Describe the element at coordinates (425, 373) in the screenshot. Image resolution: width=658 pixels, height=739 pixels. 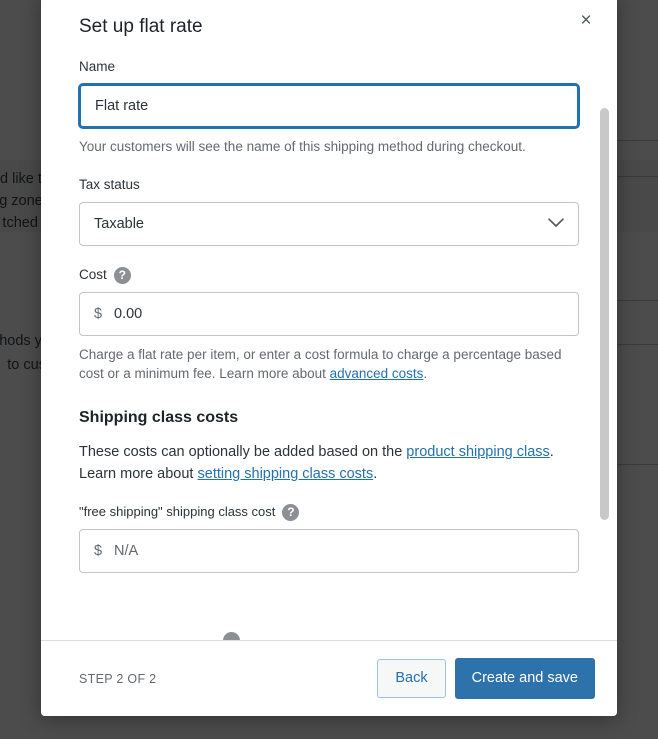
I see `cost-help-suffix: .` at that location.